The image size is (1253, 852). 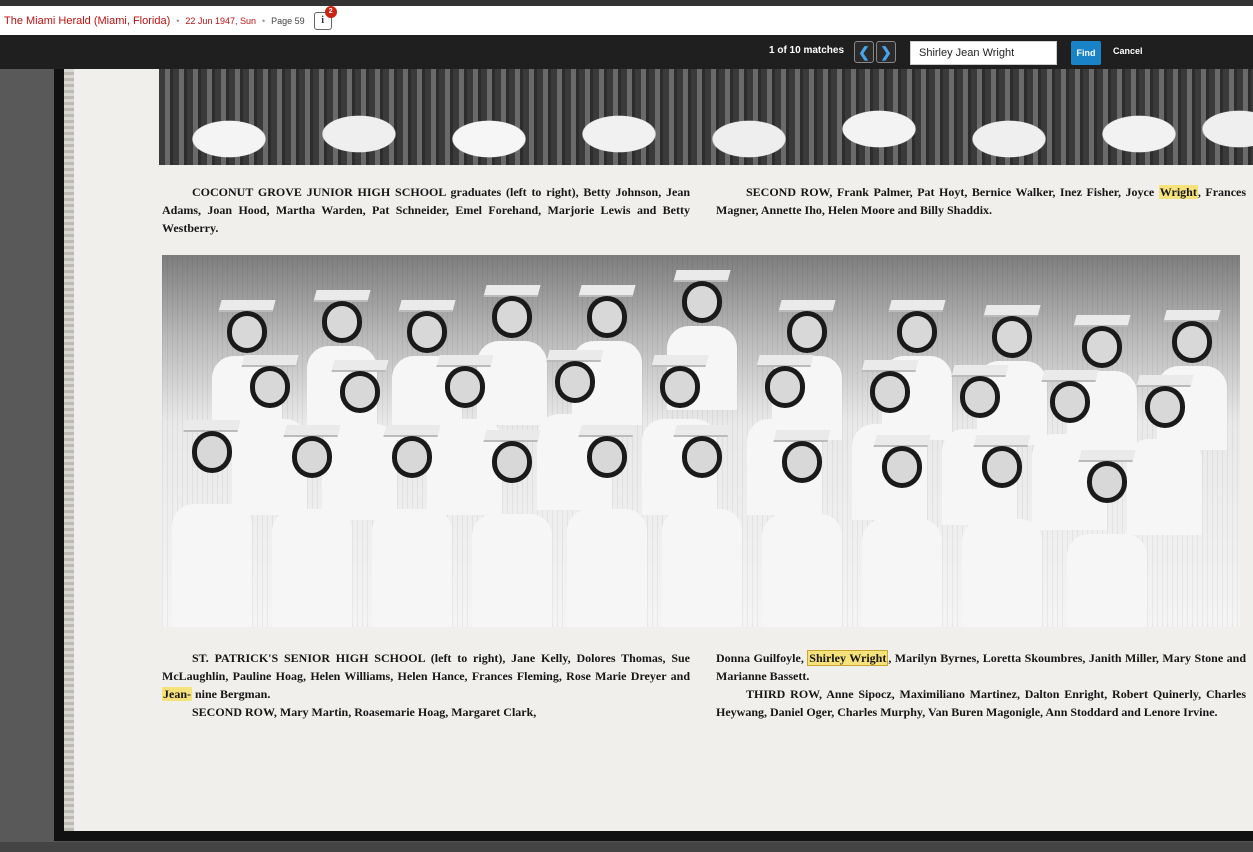 What do you see at coordinates (27, 460) in the screenshot?
I see `left-gutter` at bounding box center [27, 460].